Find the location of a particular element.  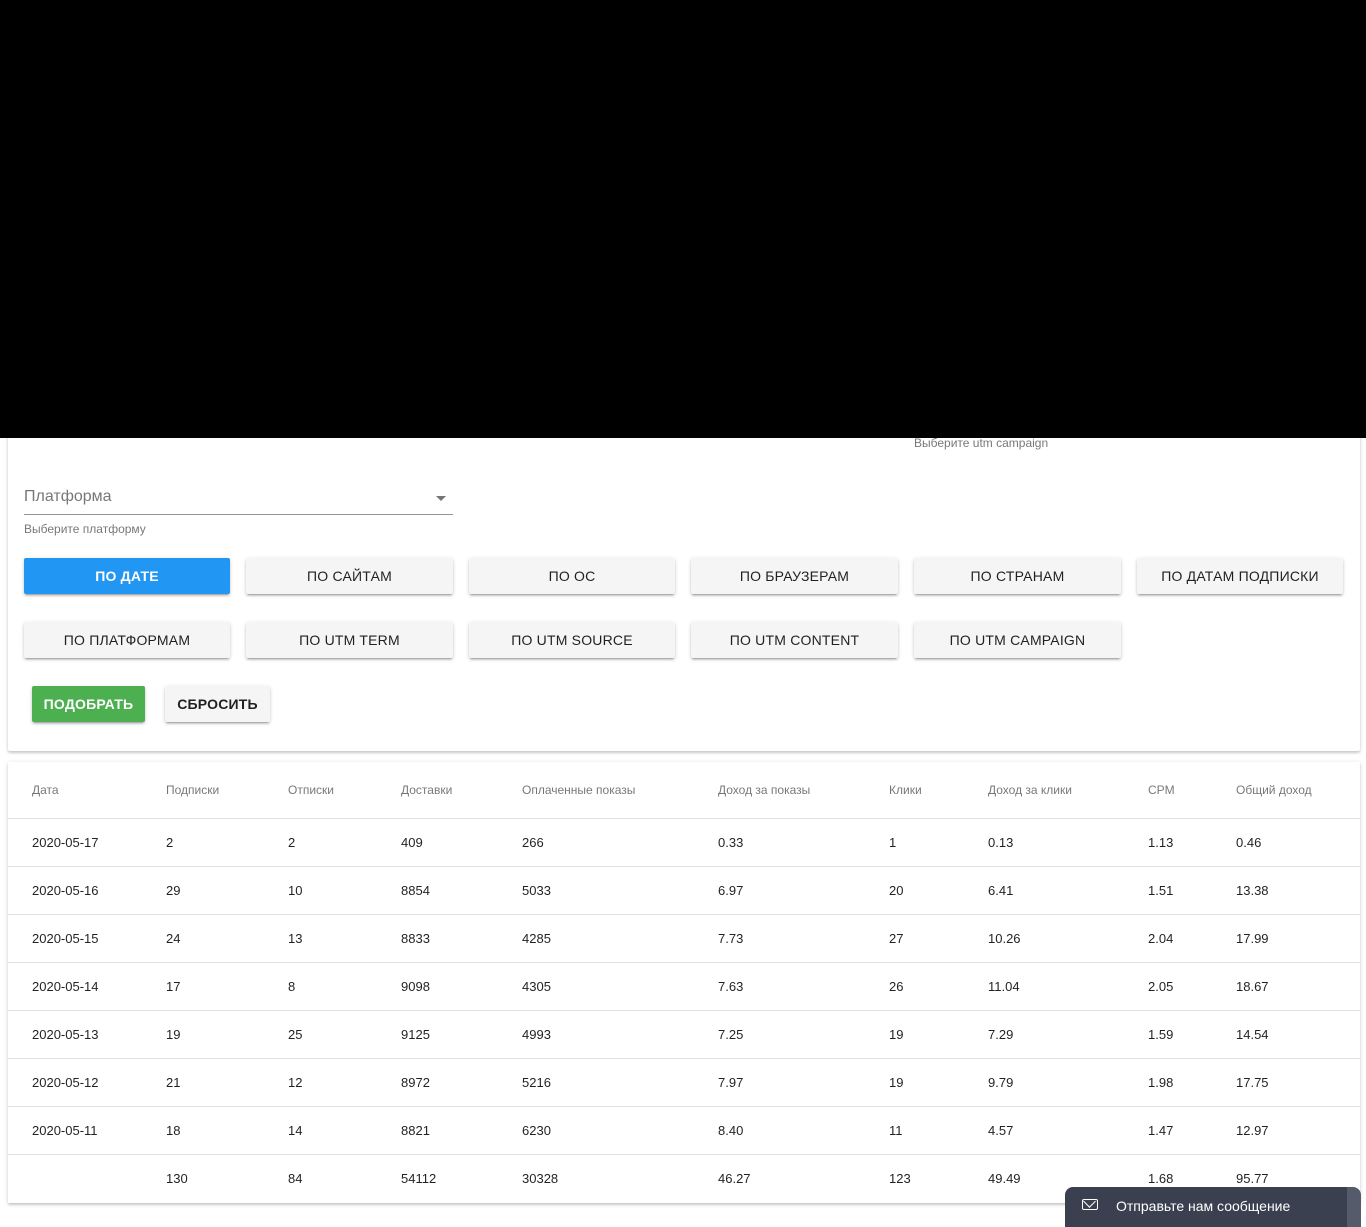

table-cell: 17.75 is located at coordinates (1298, 1082).